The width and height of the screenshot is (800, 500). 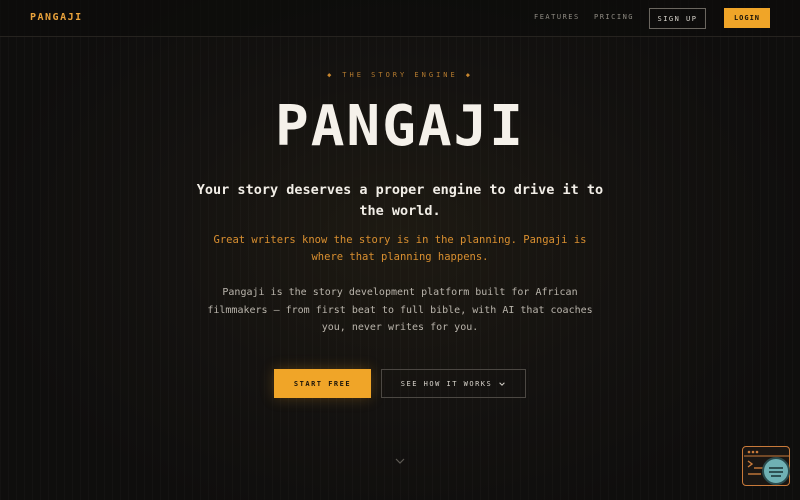 What do you see at coordinates (557, 17) in the screenshot?
I see `nav-link-features: FEATURES` at bounding box center [557, 17].